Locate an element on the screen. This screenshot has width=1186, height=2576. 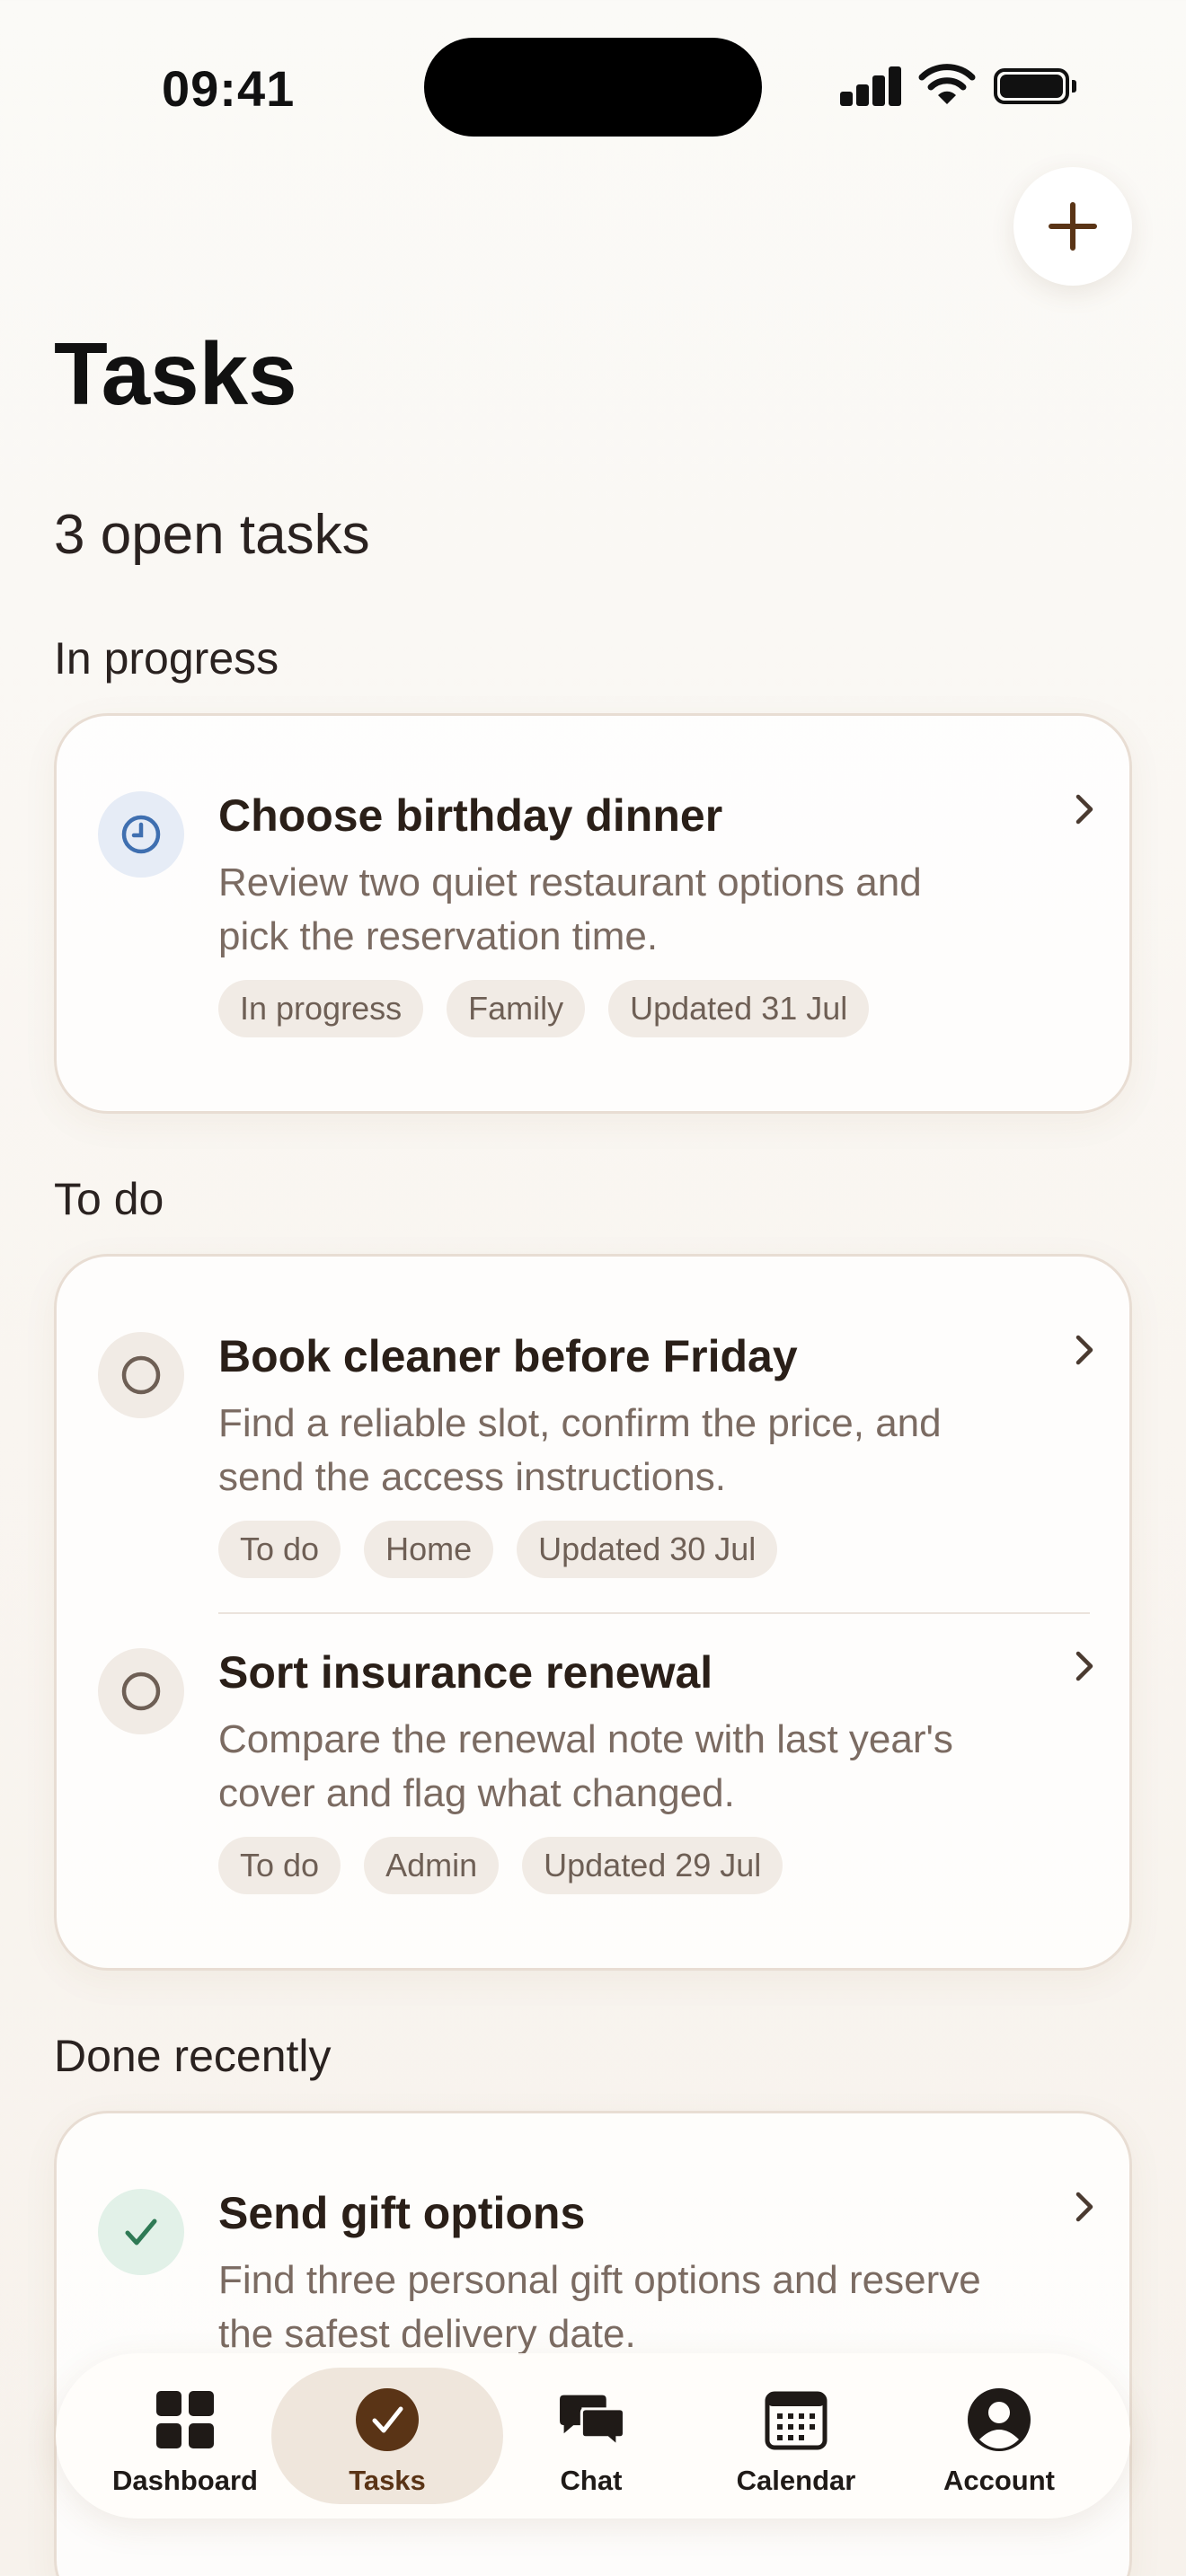
bottom-tab-bar: Dashboard Tasks Chat Calendar Account is located at coordinates (593, 2436).